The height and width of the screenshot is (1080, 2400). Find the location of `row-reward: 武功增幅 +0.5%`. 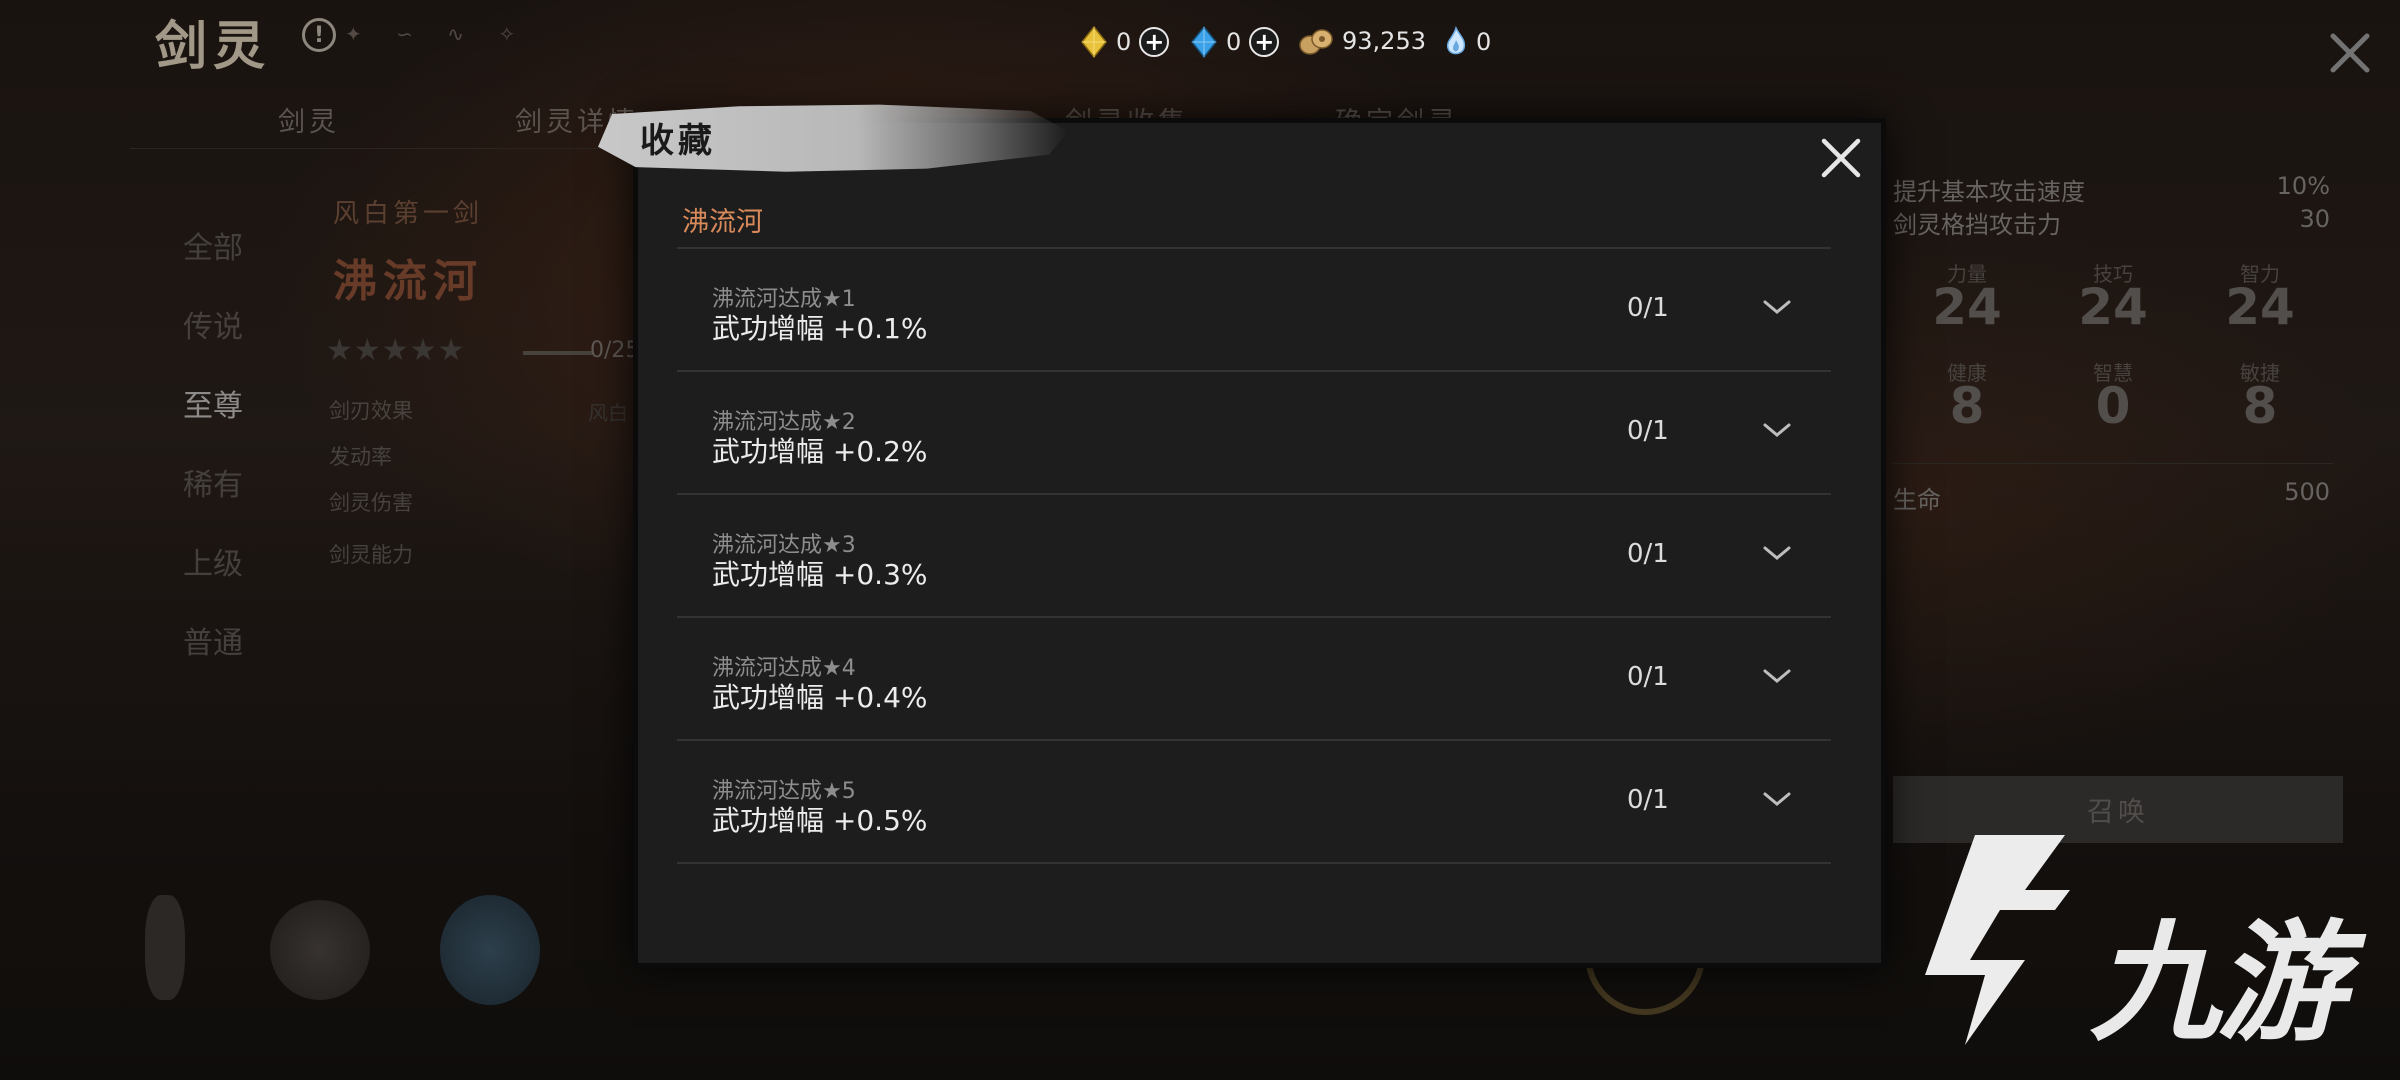

row-reward: 武功增幅 +0.5% is located at coordinates (820, 820).